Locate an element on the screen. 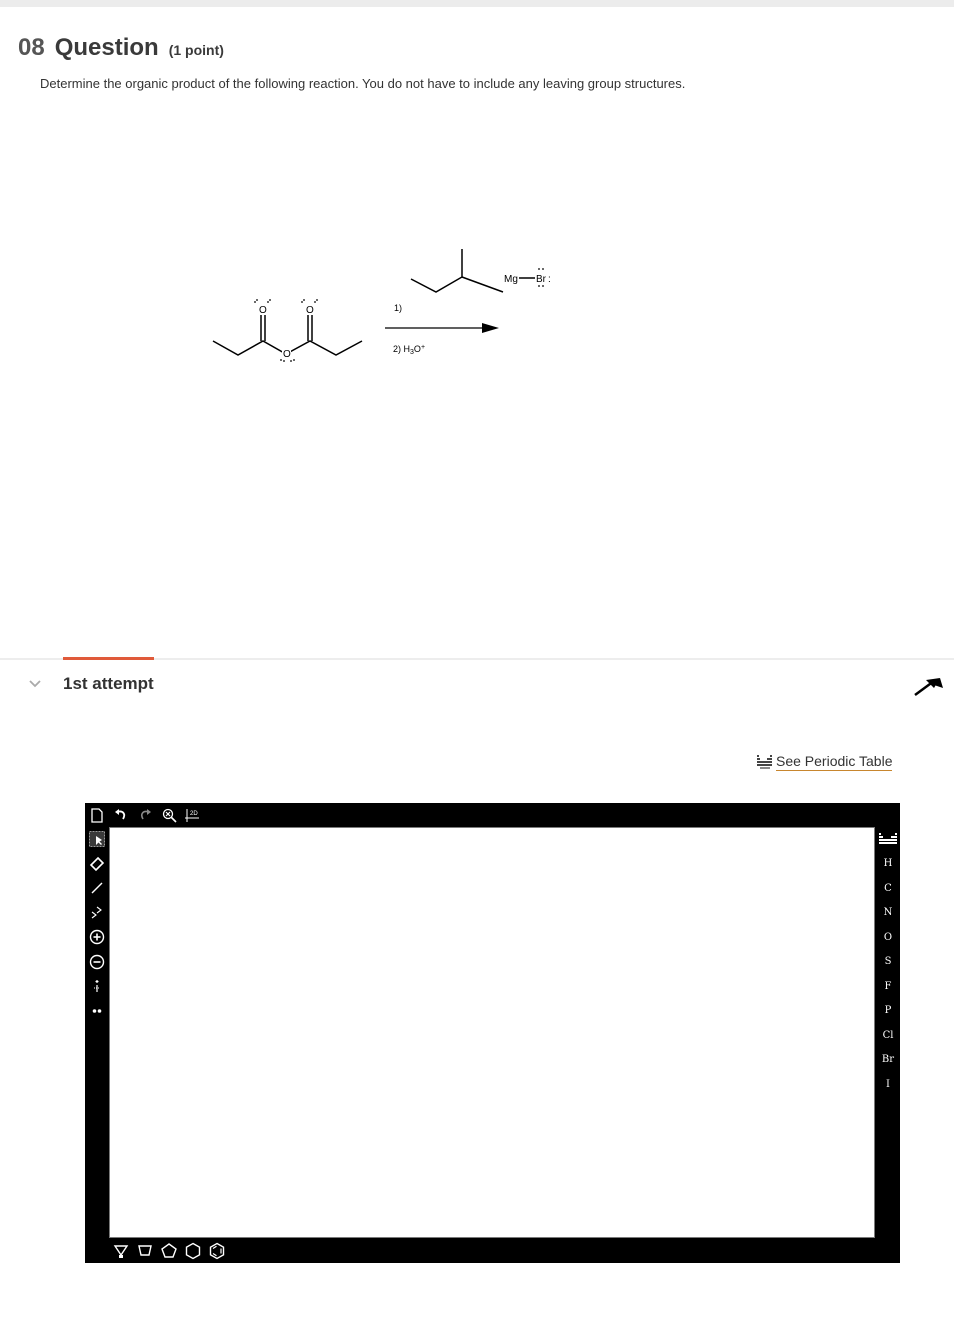  periodic-table-link-text: See Periodic Table is located at coordinates (834, 762).